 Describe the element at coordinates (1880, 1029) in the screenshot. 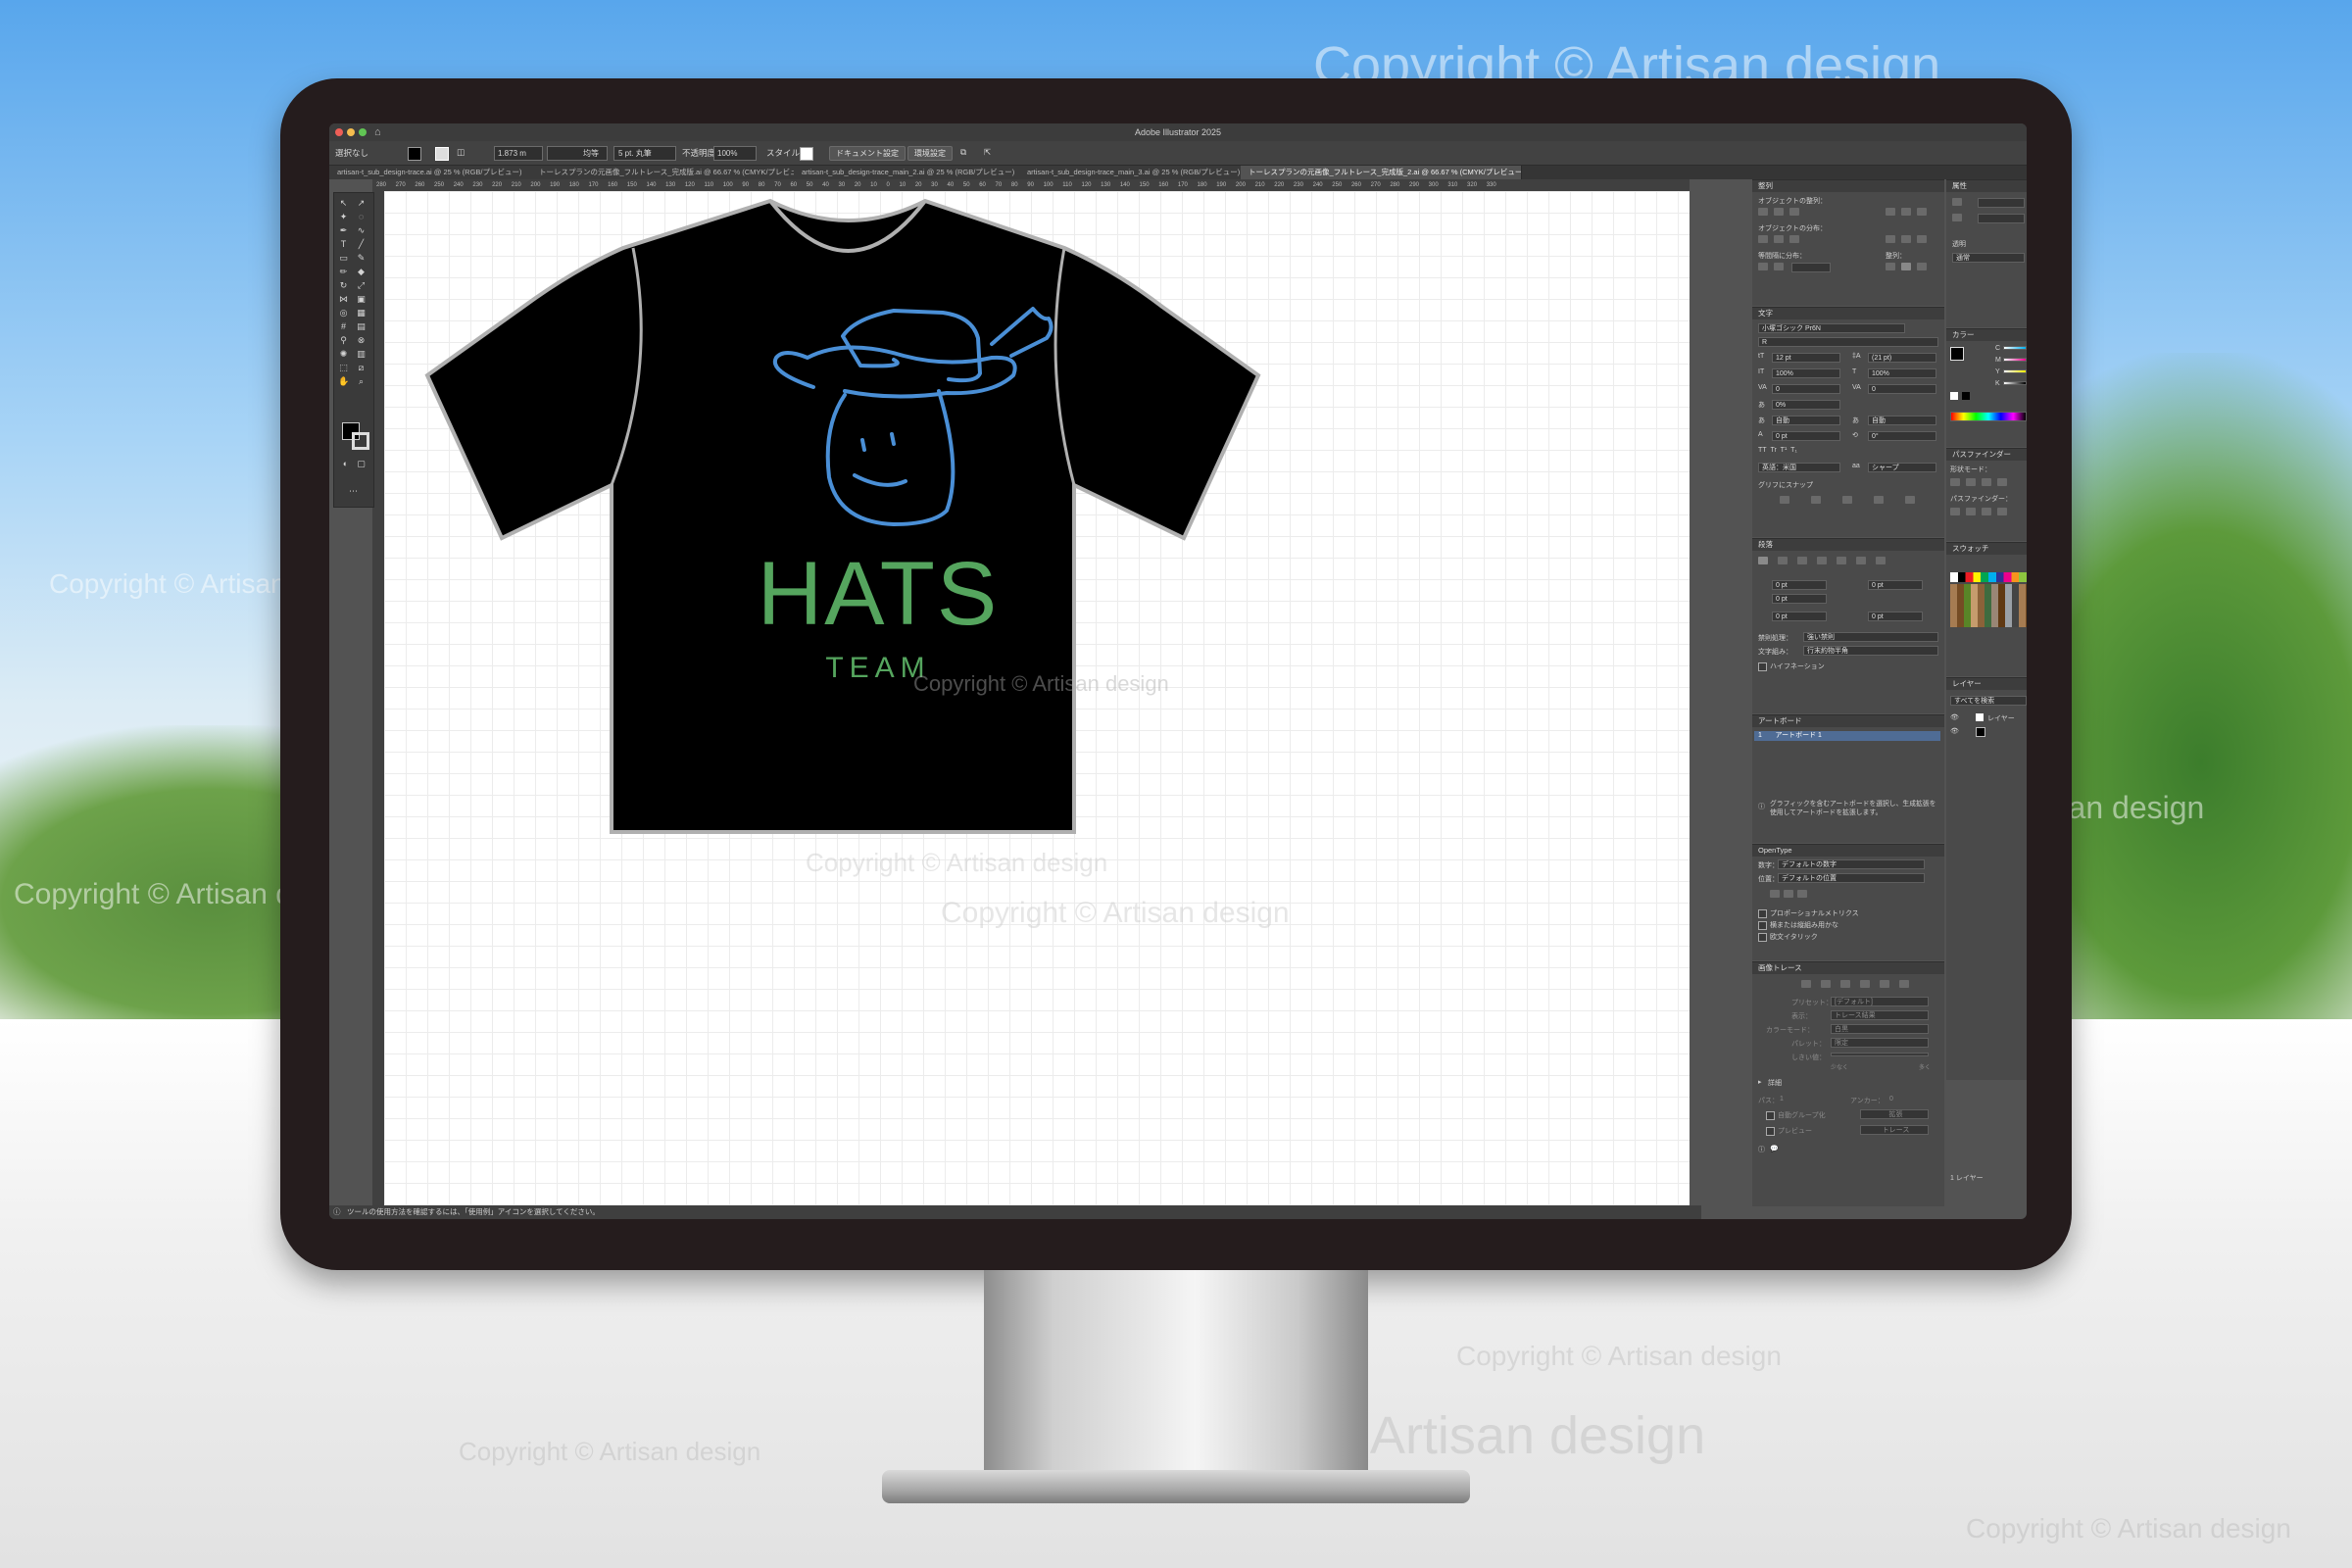

I see `trace-mode-select: 白黒` at that location.